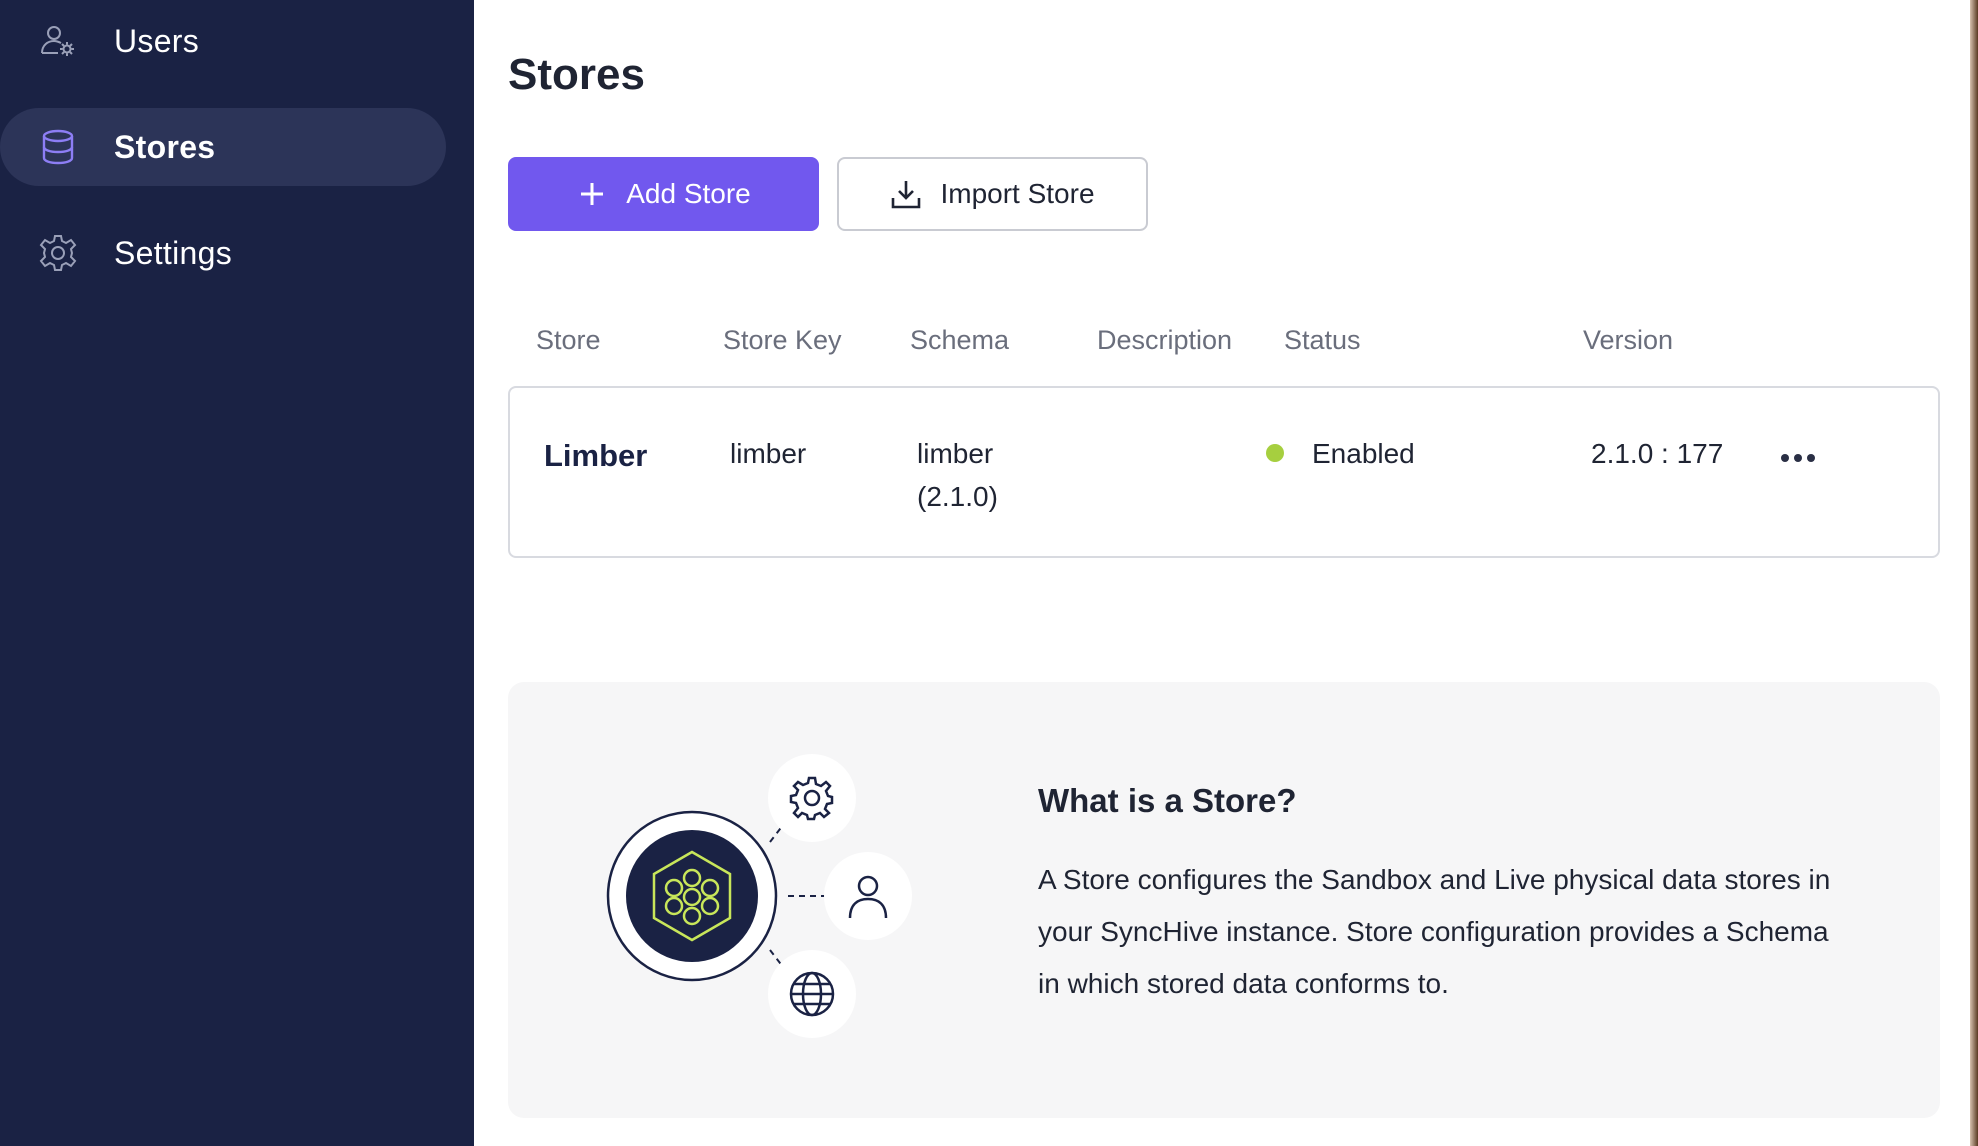  What do you see at coordinates (58, 253) in the screenshot?
I see `gear-icon` at bounding box center [58, 253].